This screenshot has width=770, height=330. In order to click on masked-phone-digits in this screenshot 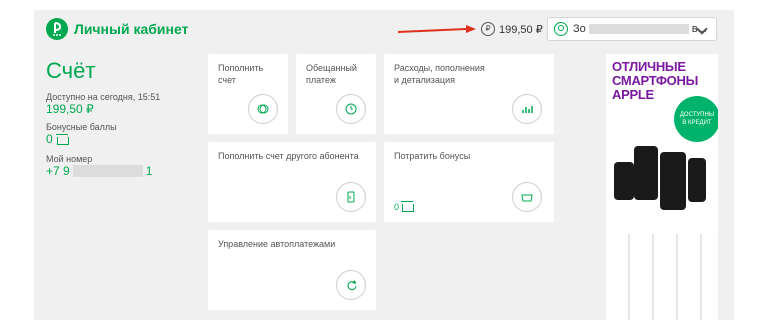, I will do `click(107, 171)`.